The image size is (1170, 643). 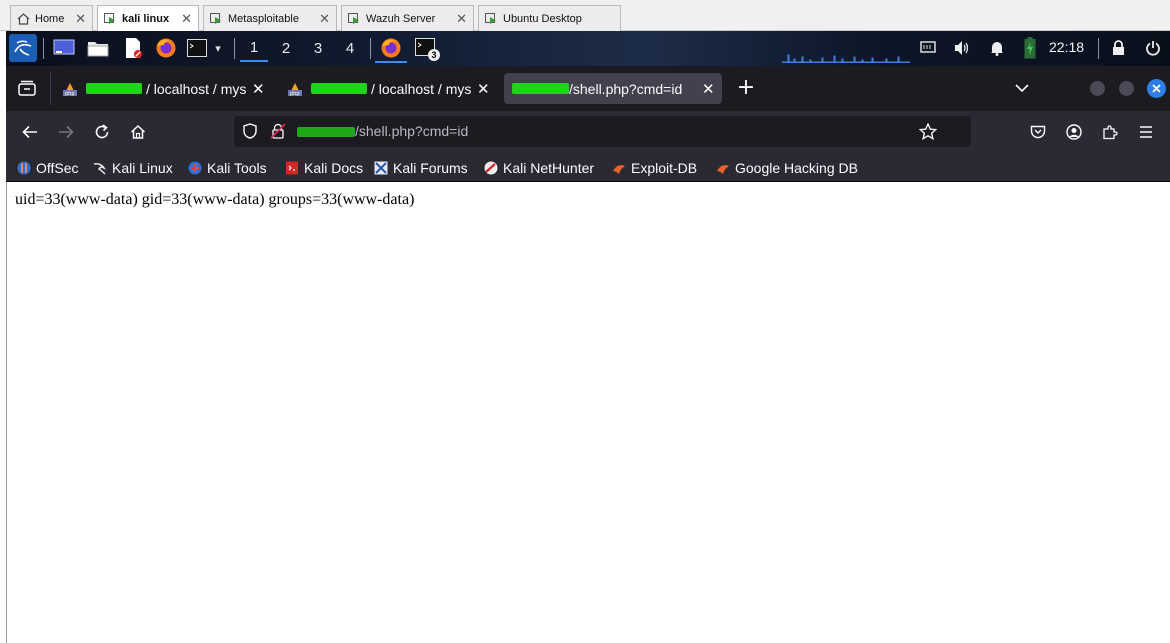 I want to click on browser-tab-phpmyadmin-1: php / localhost / mys ✕, so click(x=164, y=88).